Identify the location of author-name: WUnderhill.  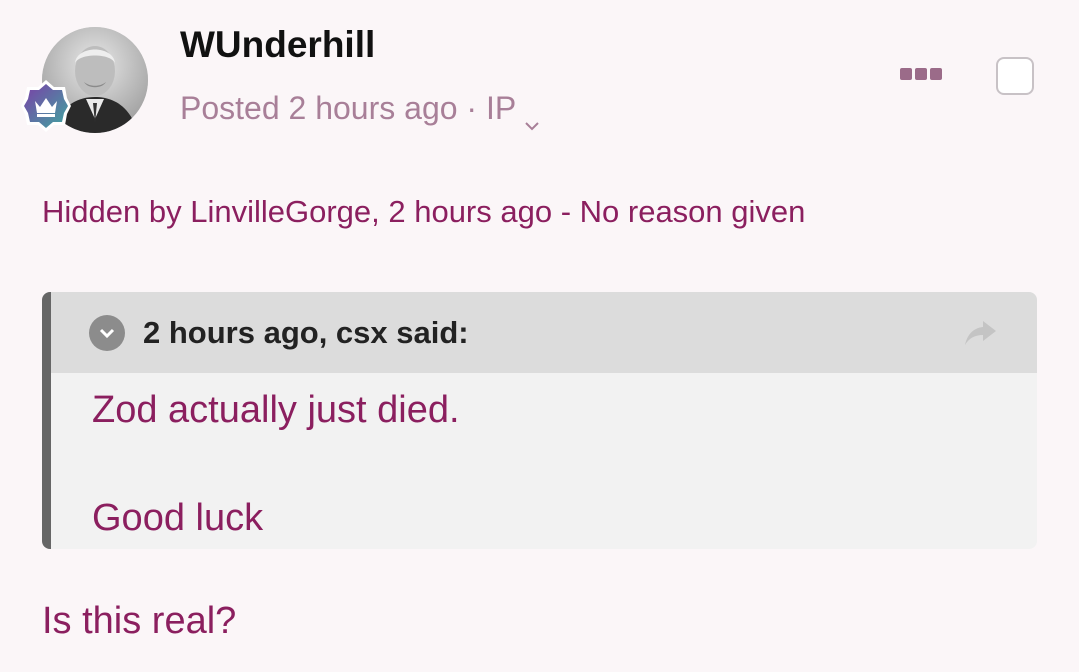
(277, 45).